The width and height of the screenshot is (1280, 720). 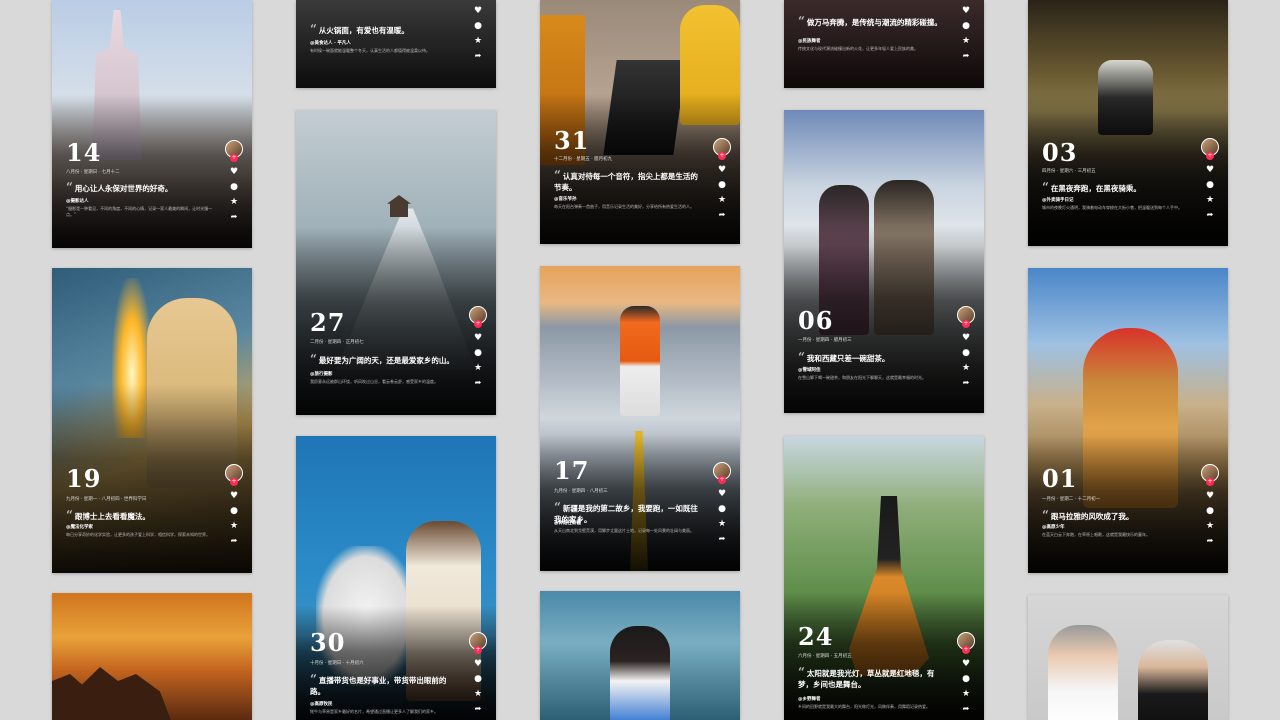 What do you see at coordinates (1128, 657) in the screenshot?
I see `card-elderly-couple` at bounding box center [1128, 657].